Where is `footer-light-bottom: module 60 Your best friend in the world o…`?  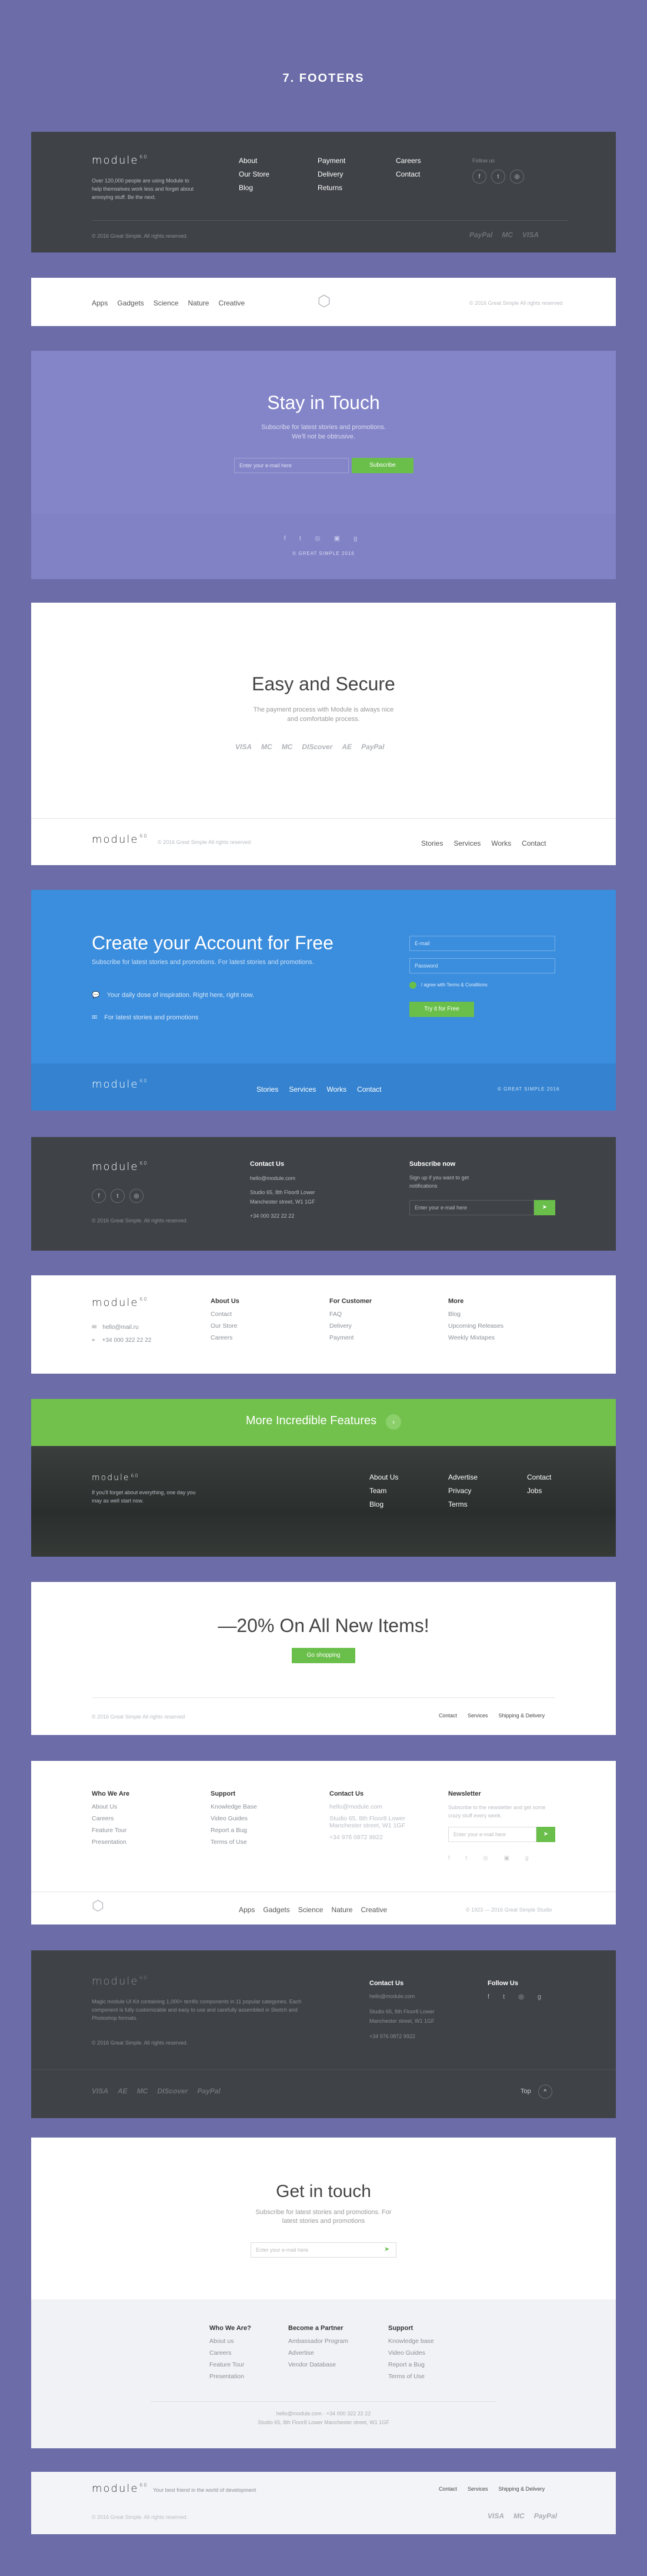
footer-light-bottom: module 60 Your best friend in the world o… is located at coordinates (323, 2503).